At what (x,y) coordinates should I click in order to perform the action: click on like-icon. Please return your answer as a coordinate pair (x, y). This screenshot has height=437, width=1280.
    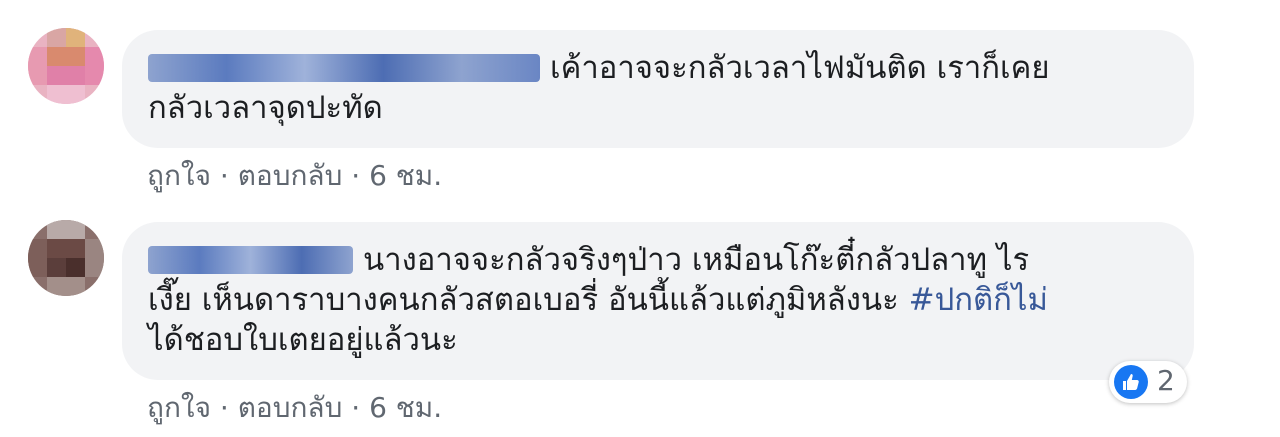
    Looking at the image, I should click on (1131, 382).